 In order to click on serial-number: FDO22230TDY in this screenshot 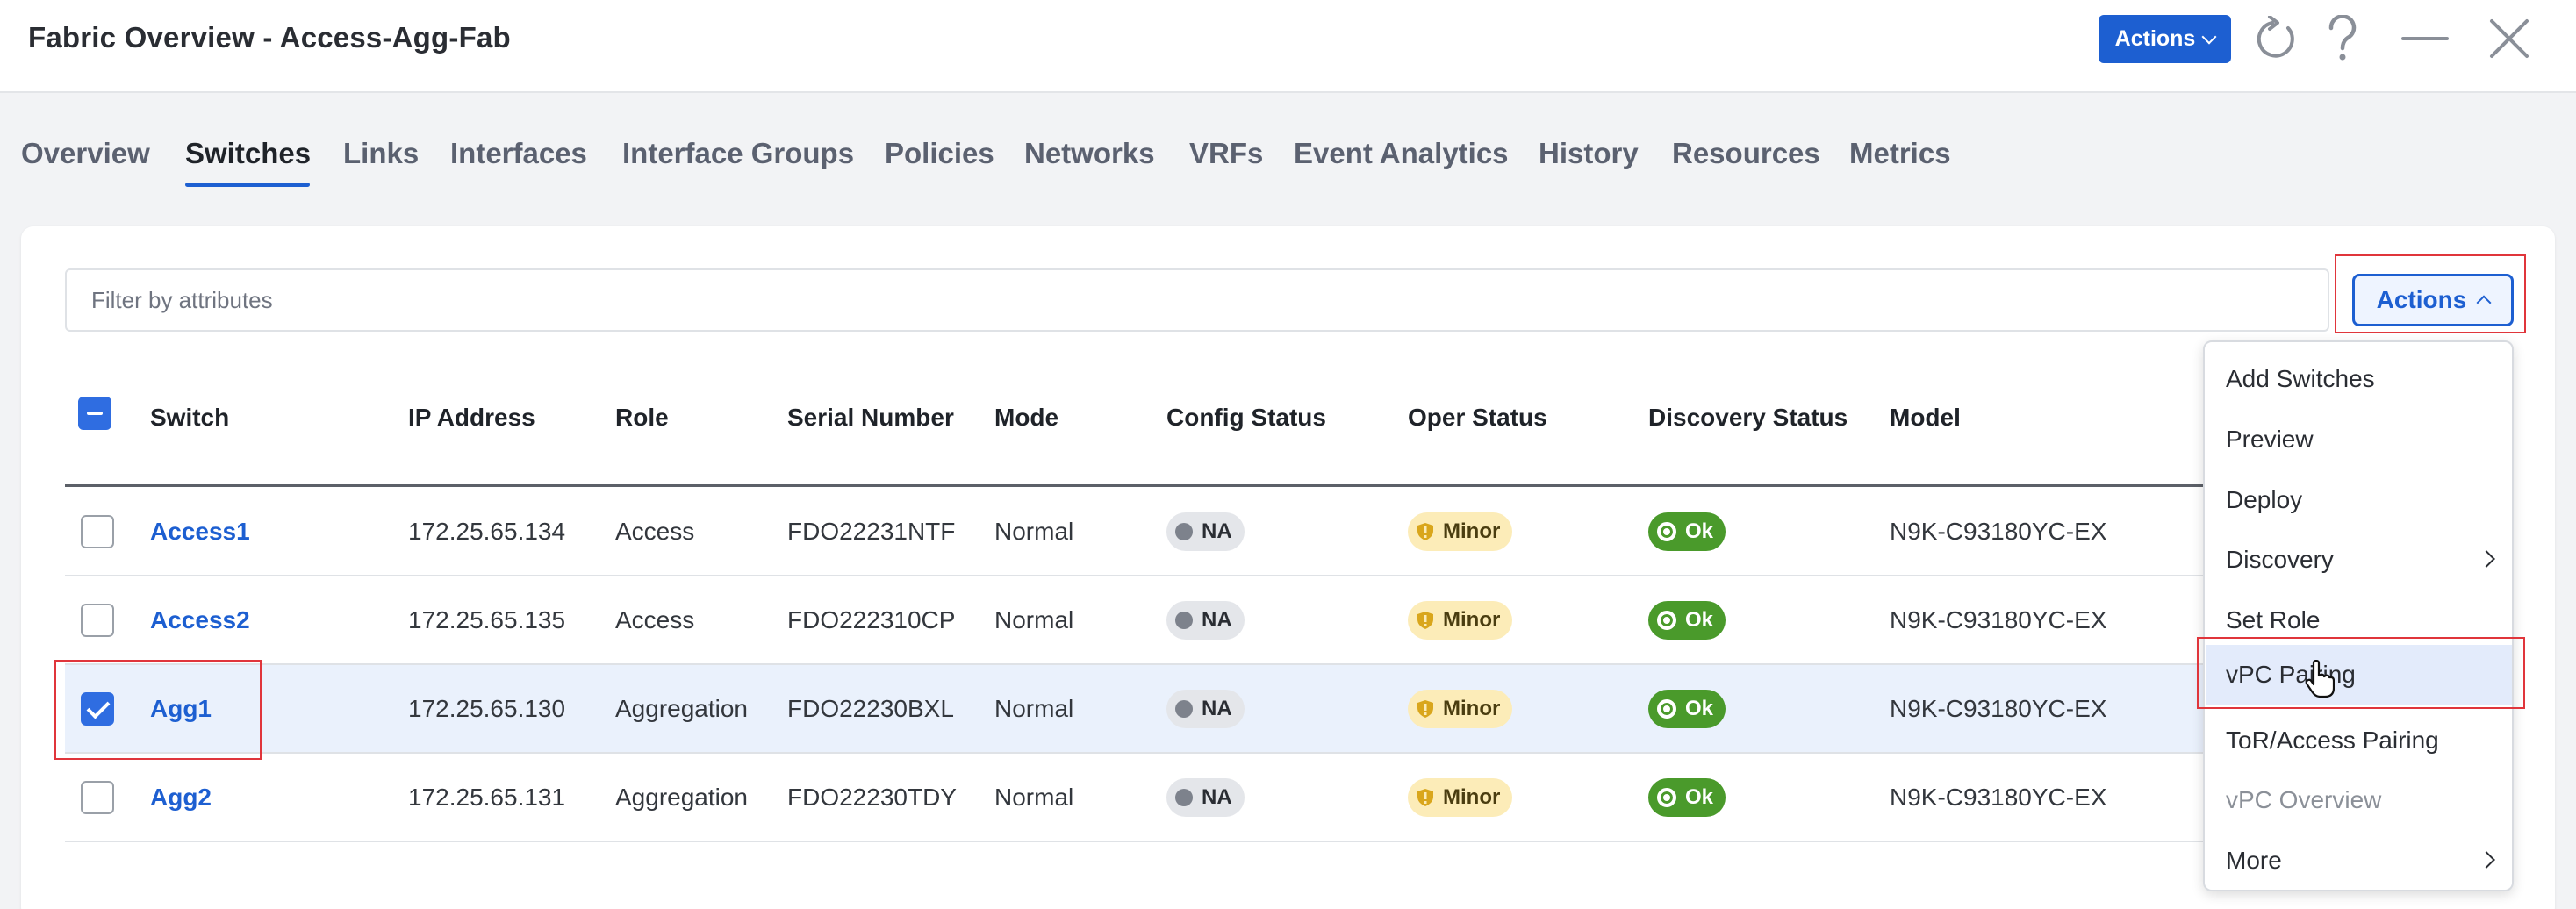, I will do `click(872, 797)`.